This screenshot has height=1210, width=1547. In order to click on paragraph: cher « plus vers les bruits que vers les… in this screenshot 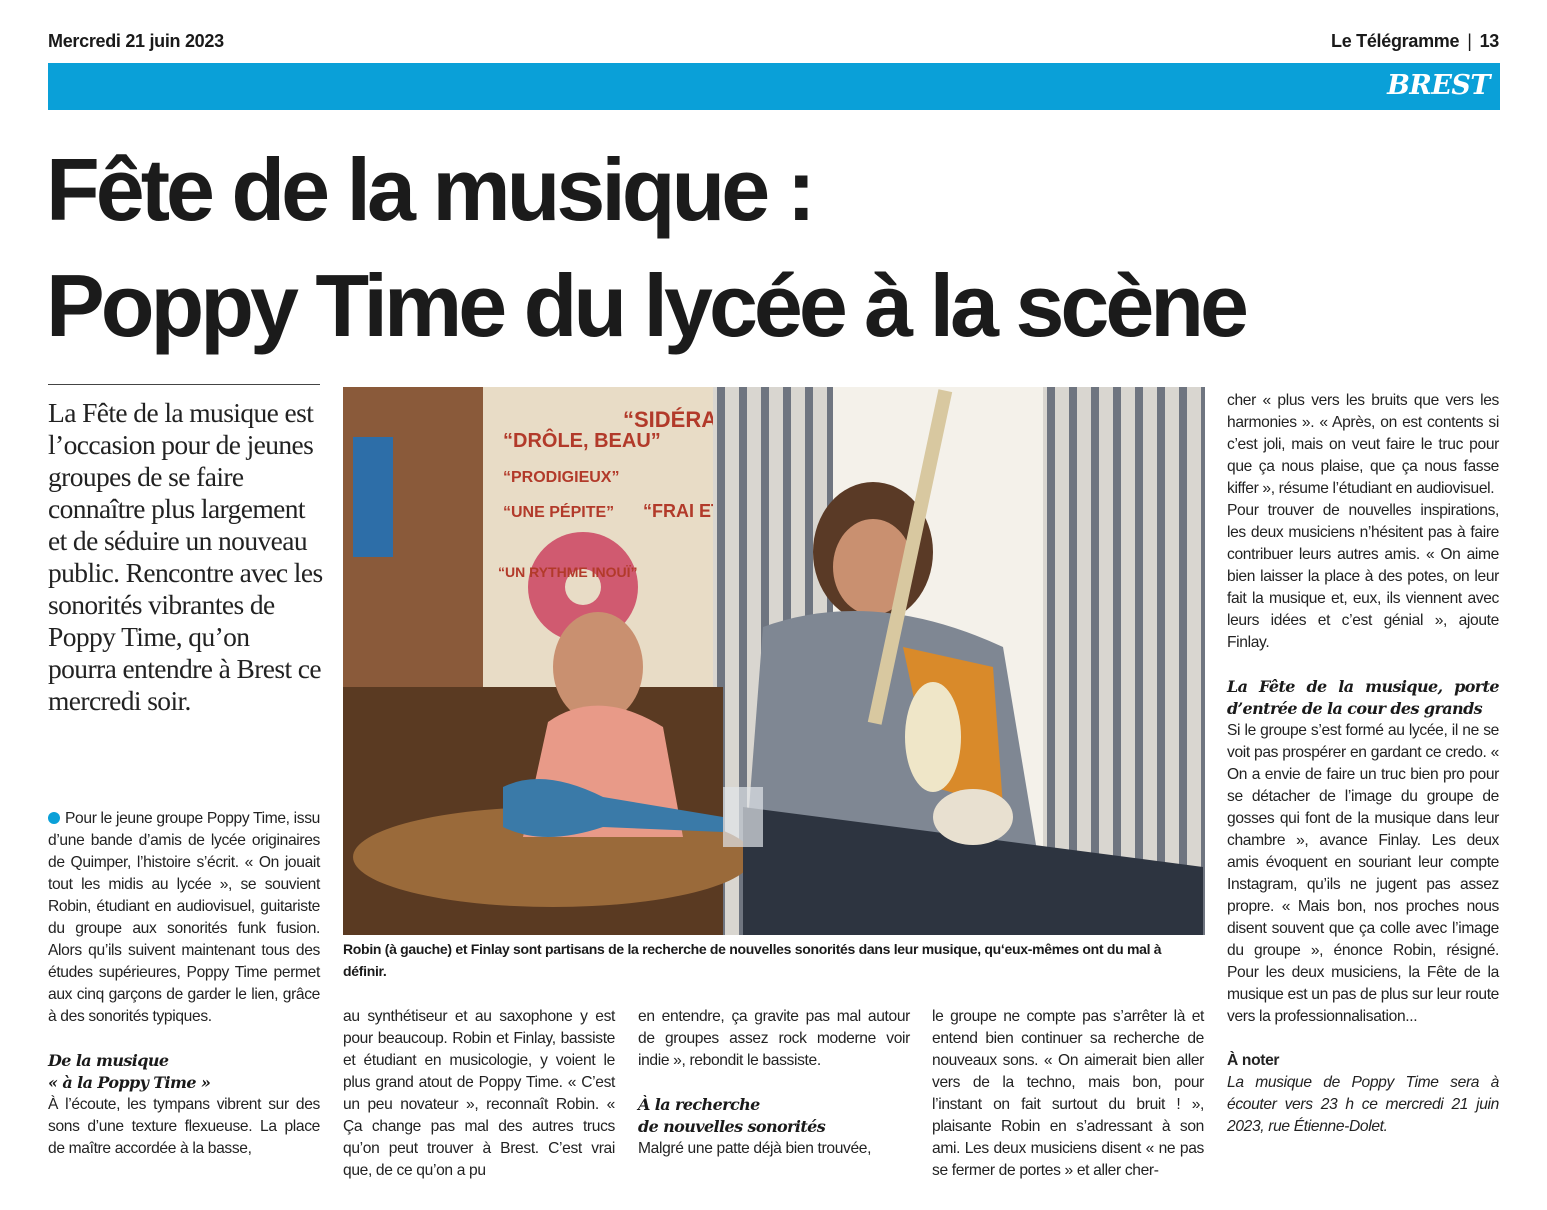, I will do `click(1363, 444)`.